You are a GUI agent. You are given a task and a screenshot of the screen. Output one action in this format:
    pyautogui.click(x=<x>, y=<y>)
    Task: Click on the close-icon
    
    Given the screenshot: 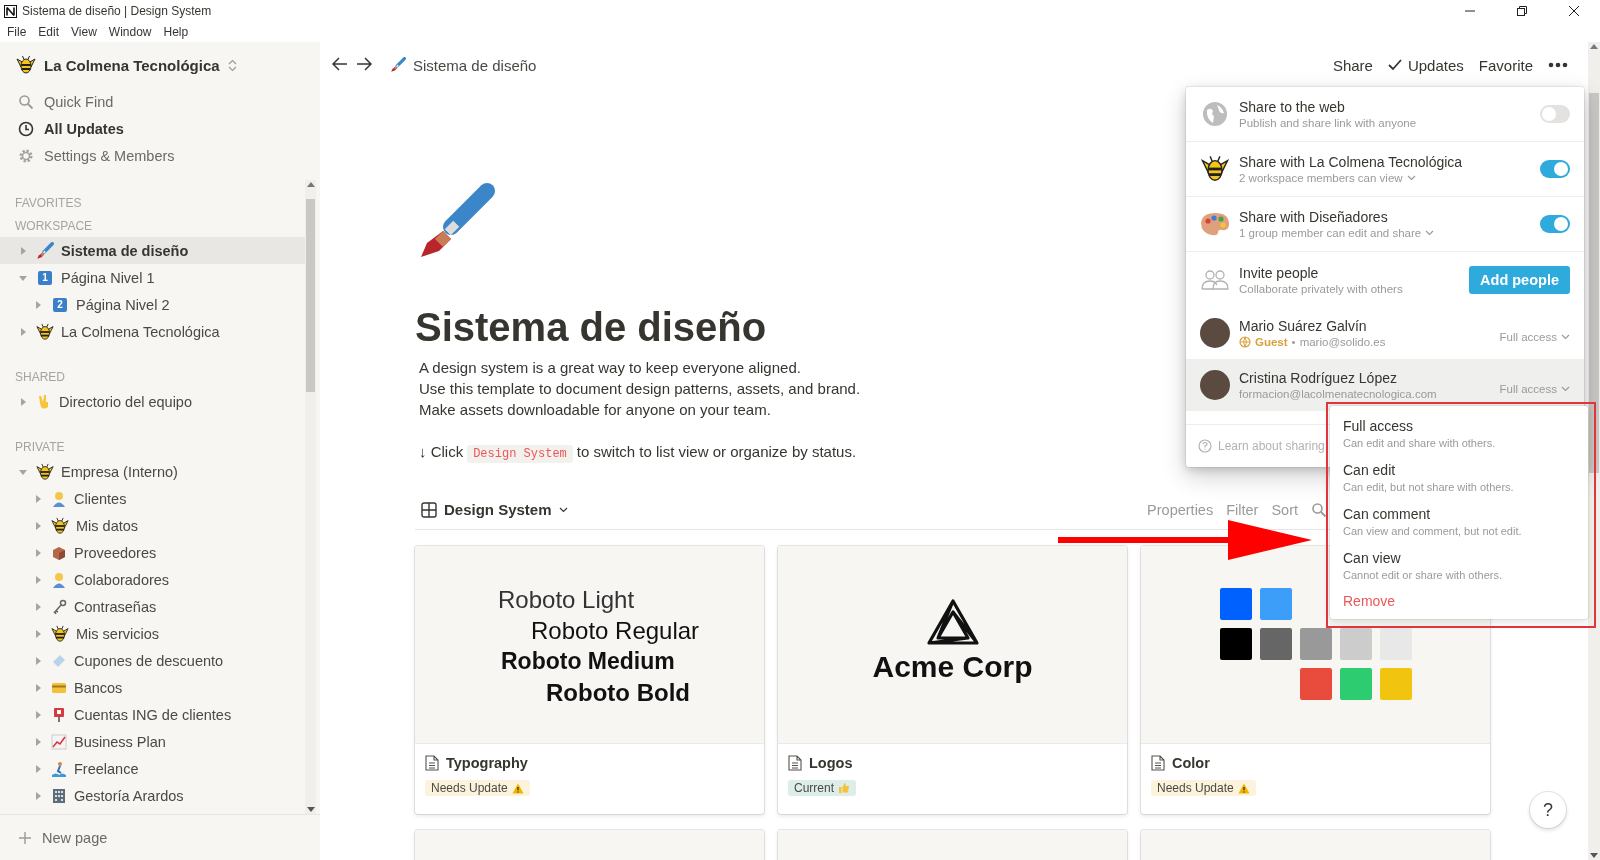 What is the action you would take?
    pyautogui.click(x=1574, y=11)
    